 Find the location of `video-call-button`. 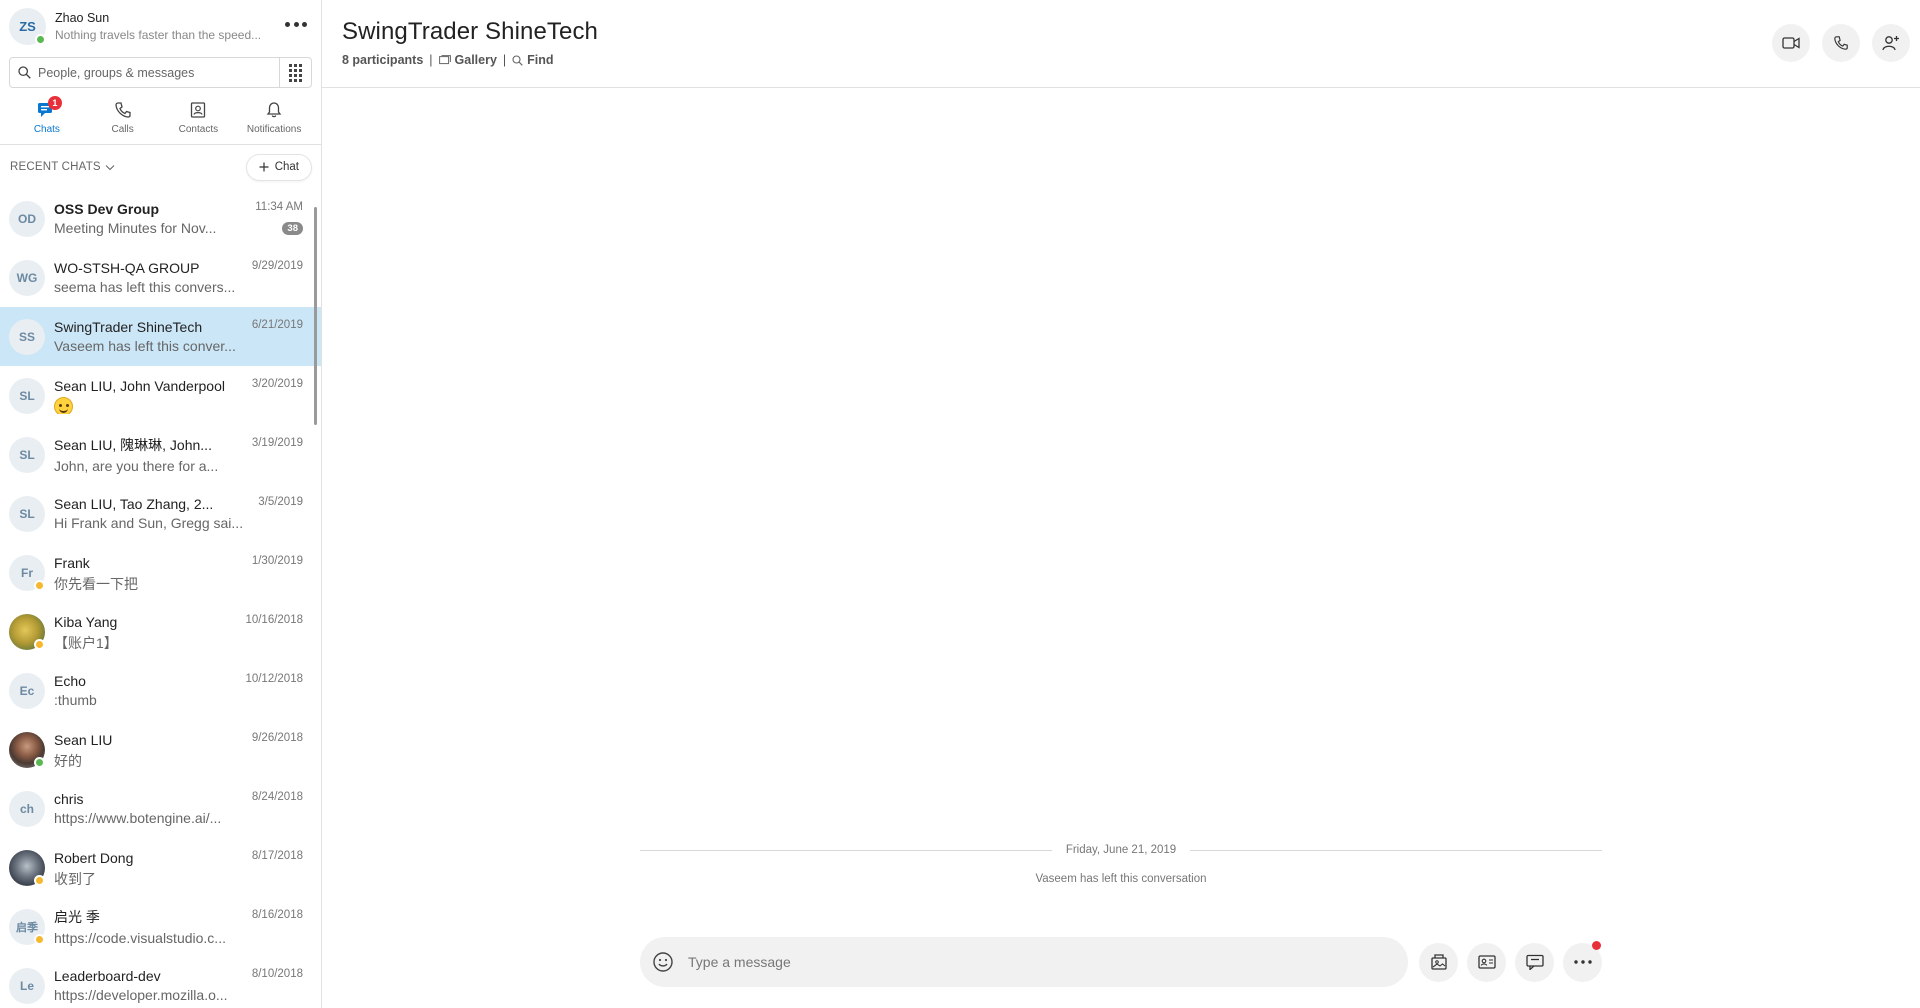

video-call-button is located at coordinates (1791, 43).